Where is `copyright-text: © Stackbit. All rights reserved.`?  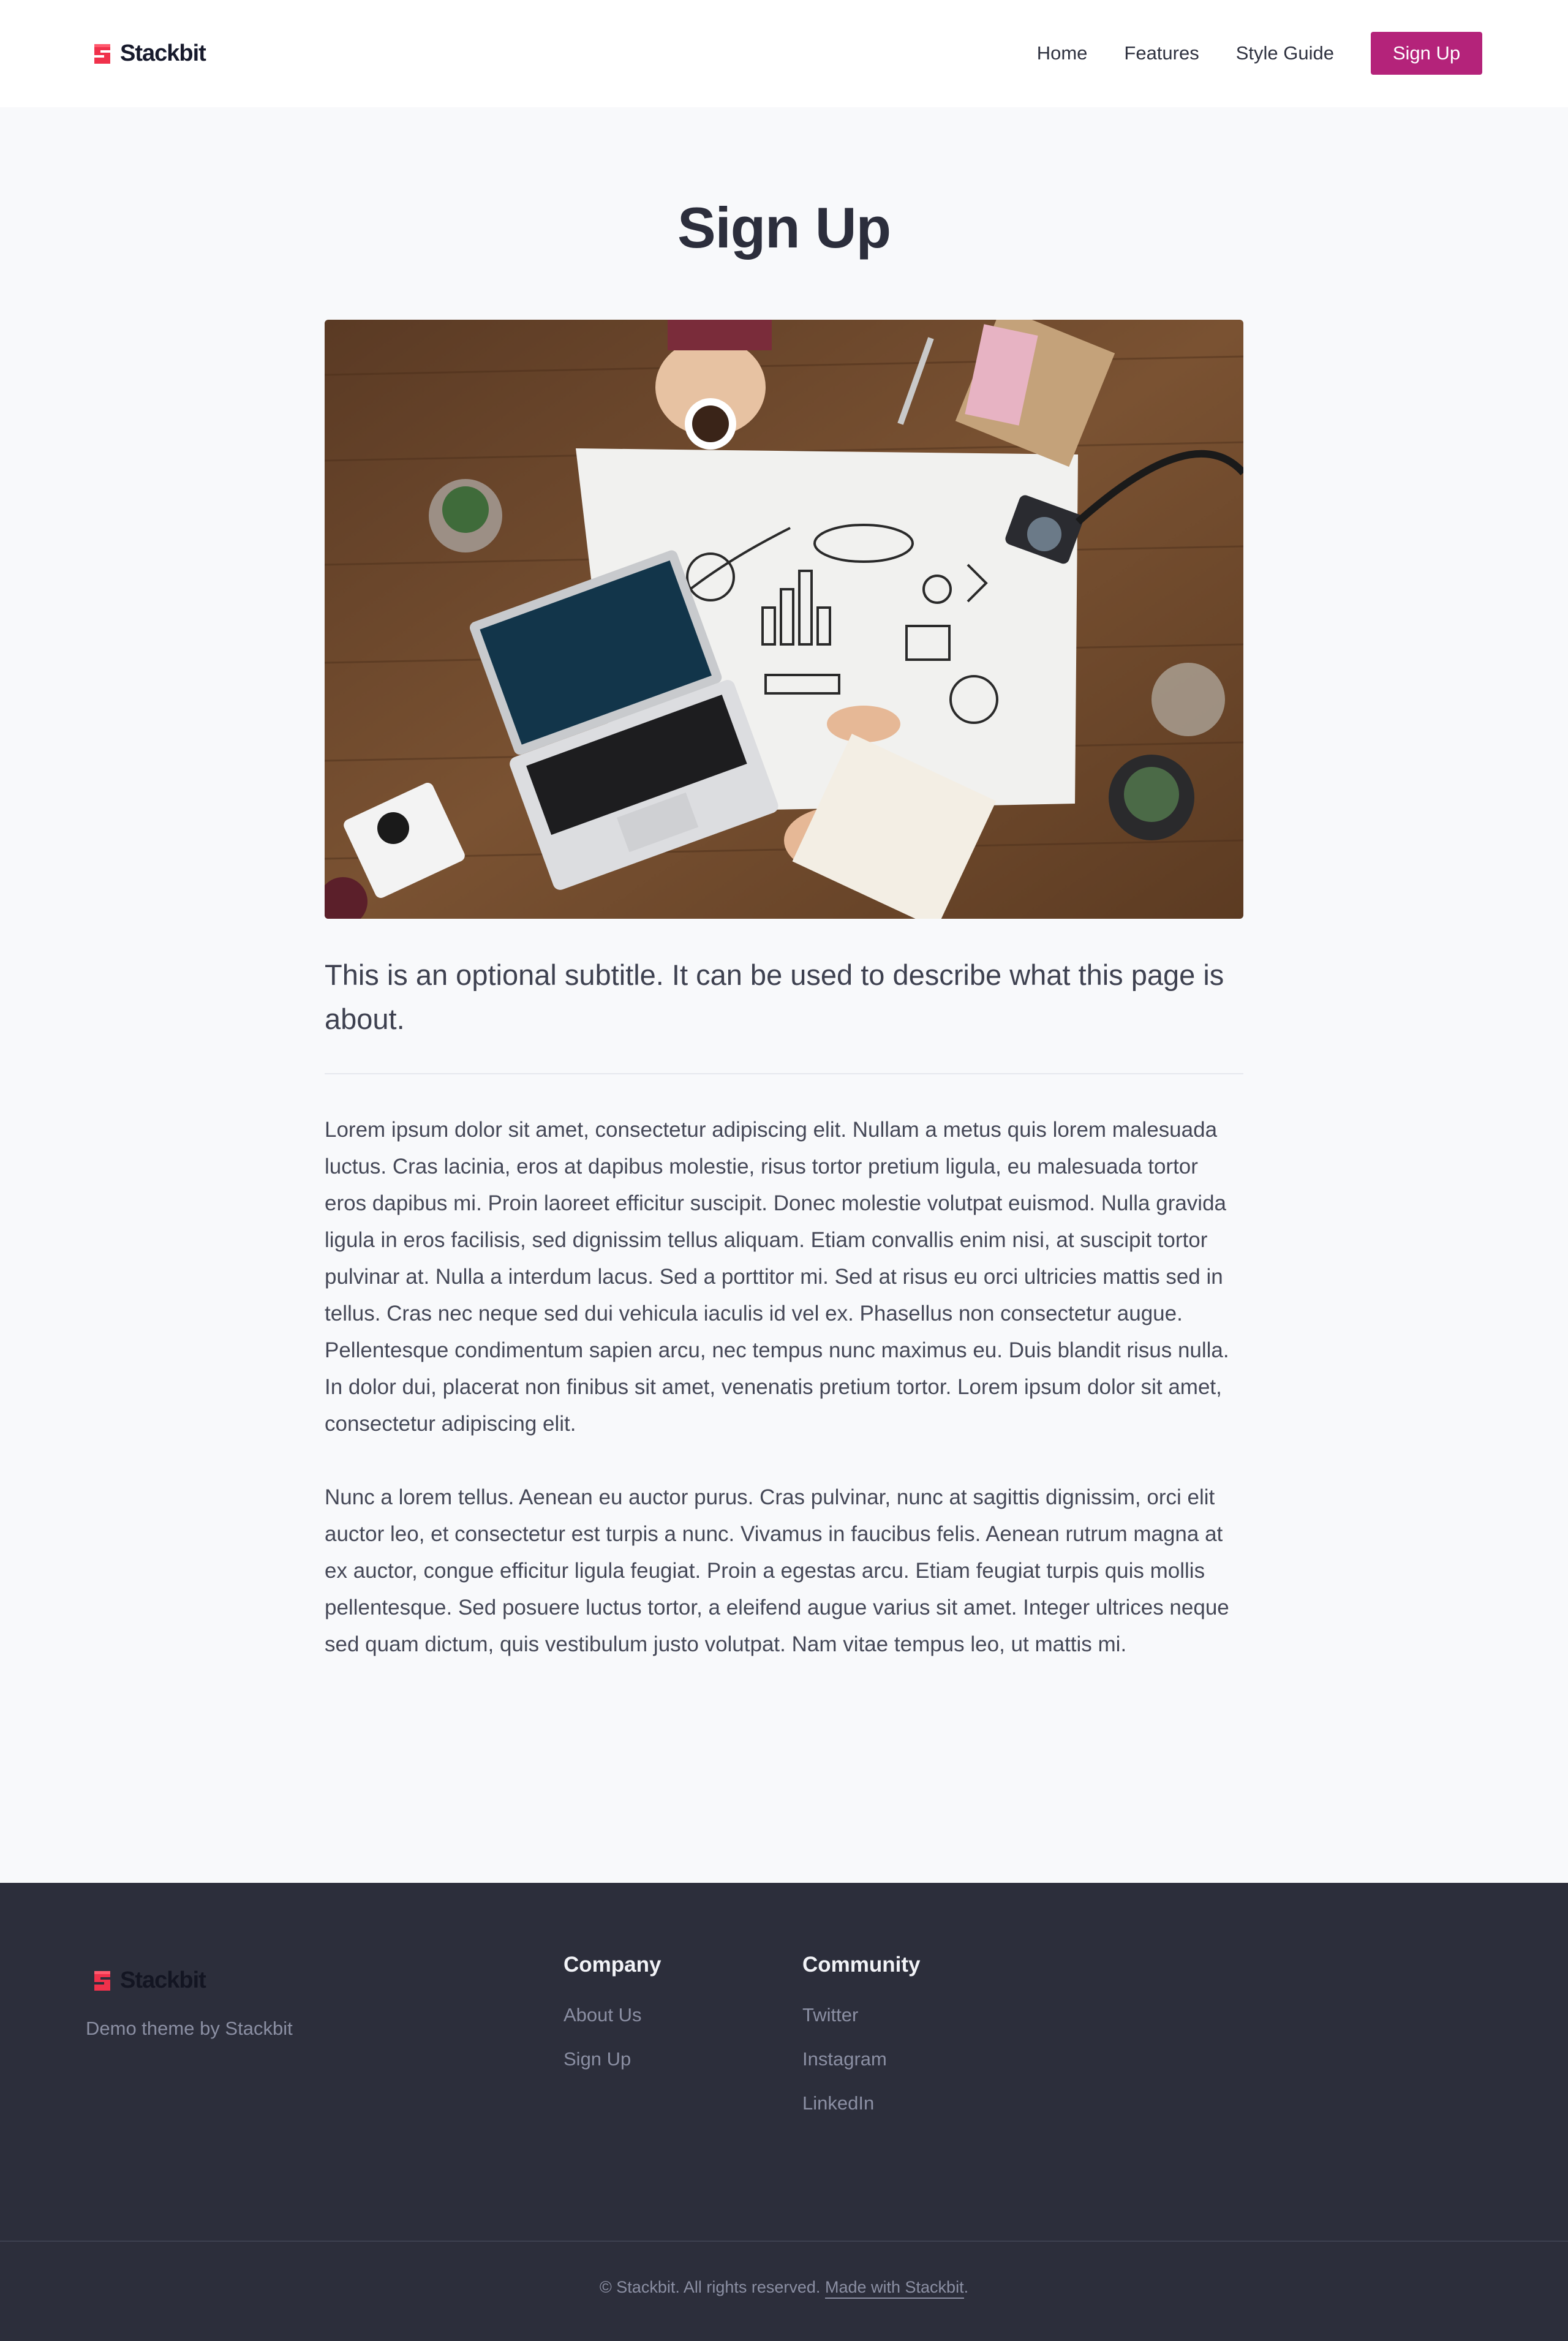
copyright-text: © Stackbit. All rights reserved. is located at coordinates (710, 2287).